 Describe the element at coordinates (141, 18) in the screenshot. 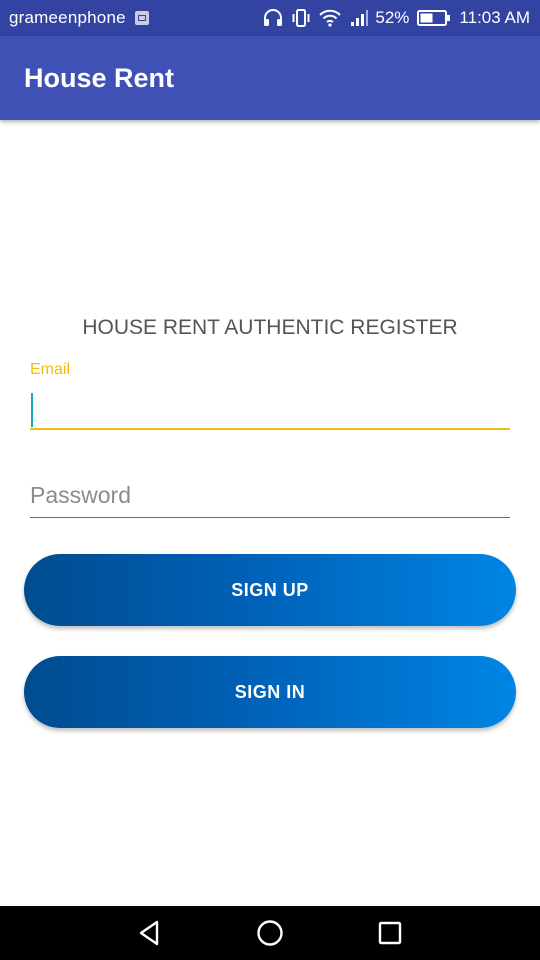

I see `gallery-icon` at that location.